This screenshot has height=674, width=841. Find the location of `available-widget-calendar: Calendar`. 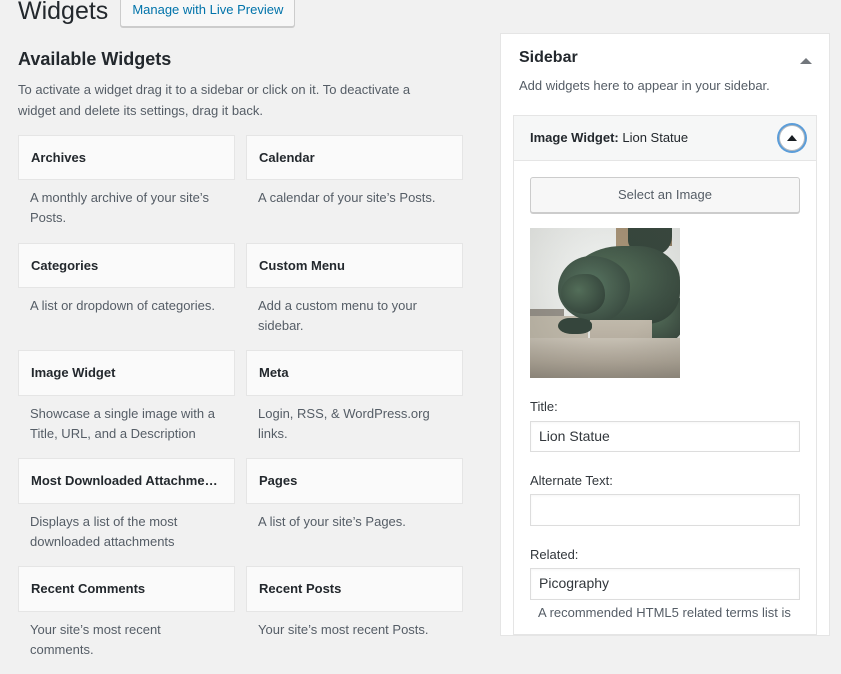

available-widget-calendar: Calendar is located at coordinates (354, 157).